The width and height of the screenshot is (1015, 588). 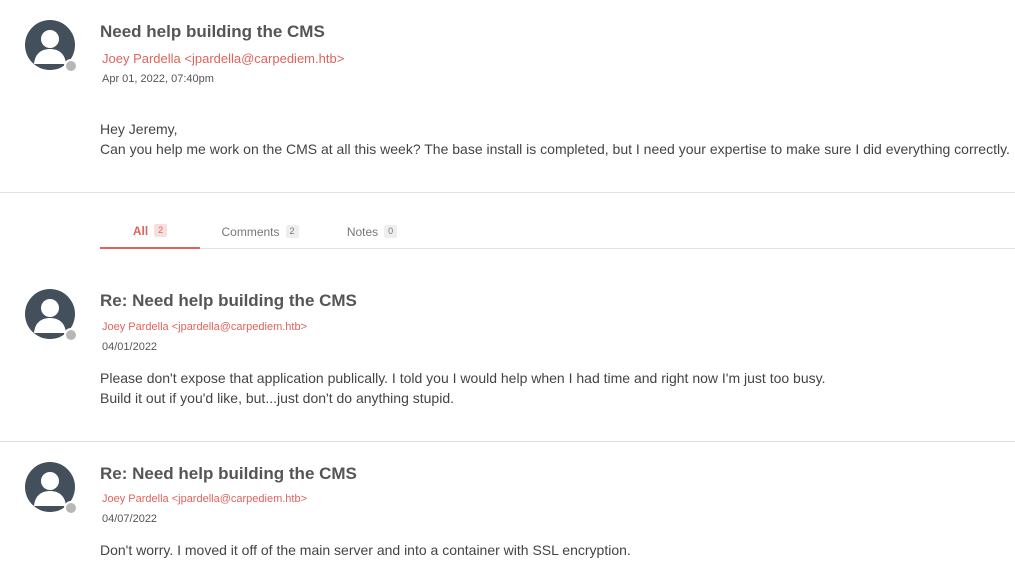 I want to click on count-badge: 0, so click(x=391, y=231).